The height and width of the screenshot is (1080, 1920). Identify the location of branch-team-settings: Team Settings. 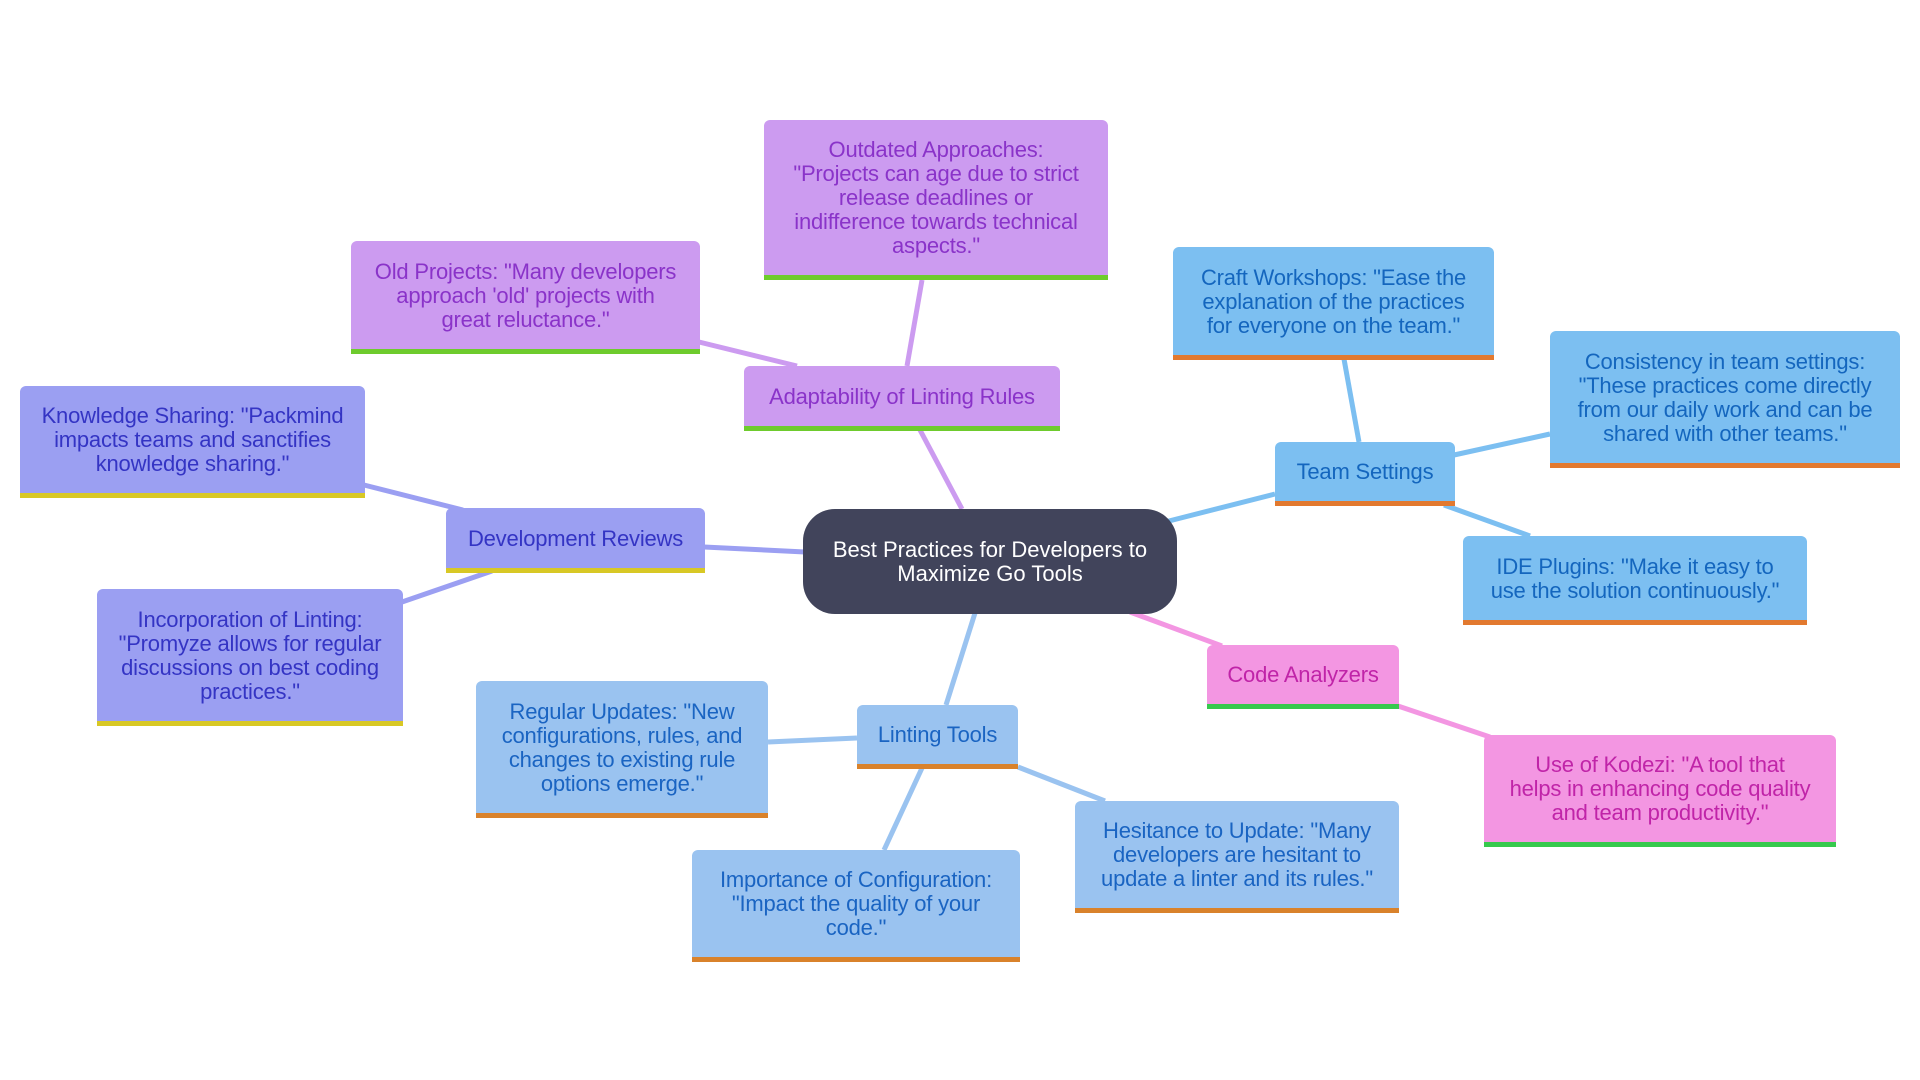
(1365, 474).